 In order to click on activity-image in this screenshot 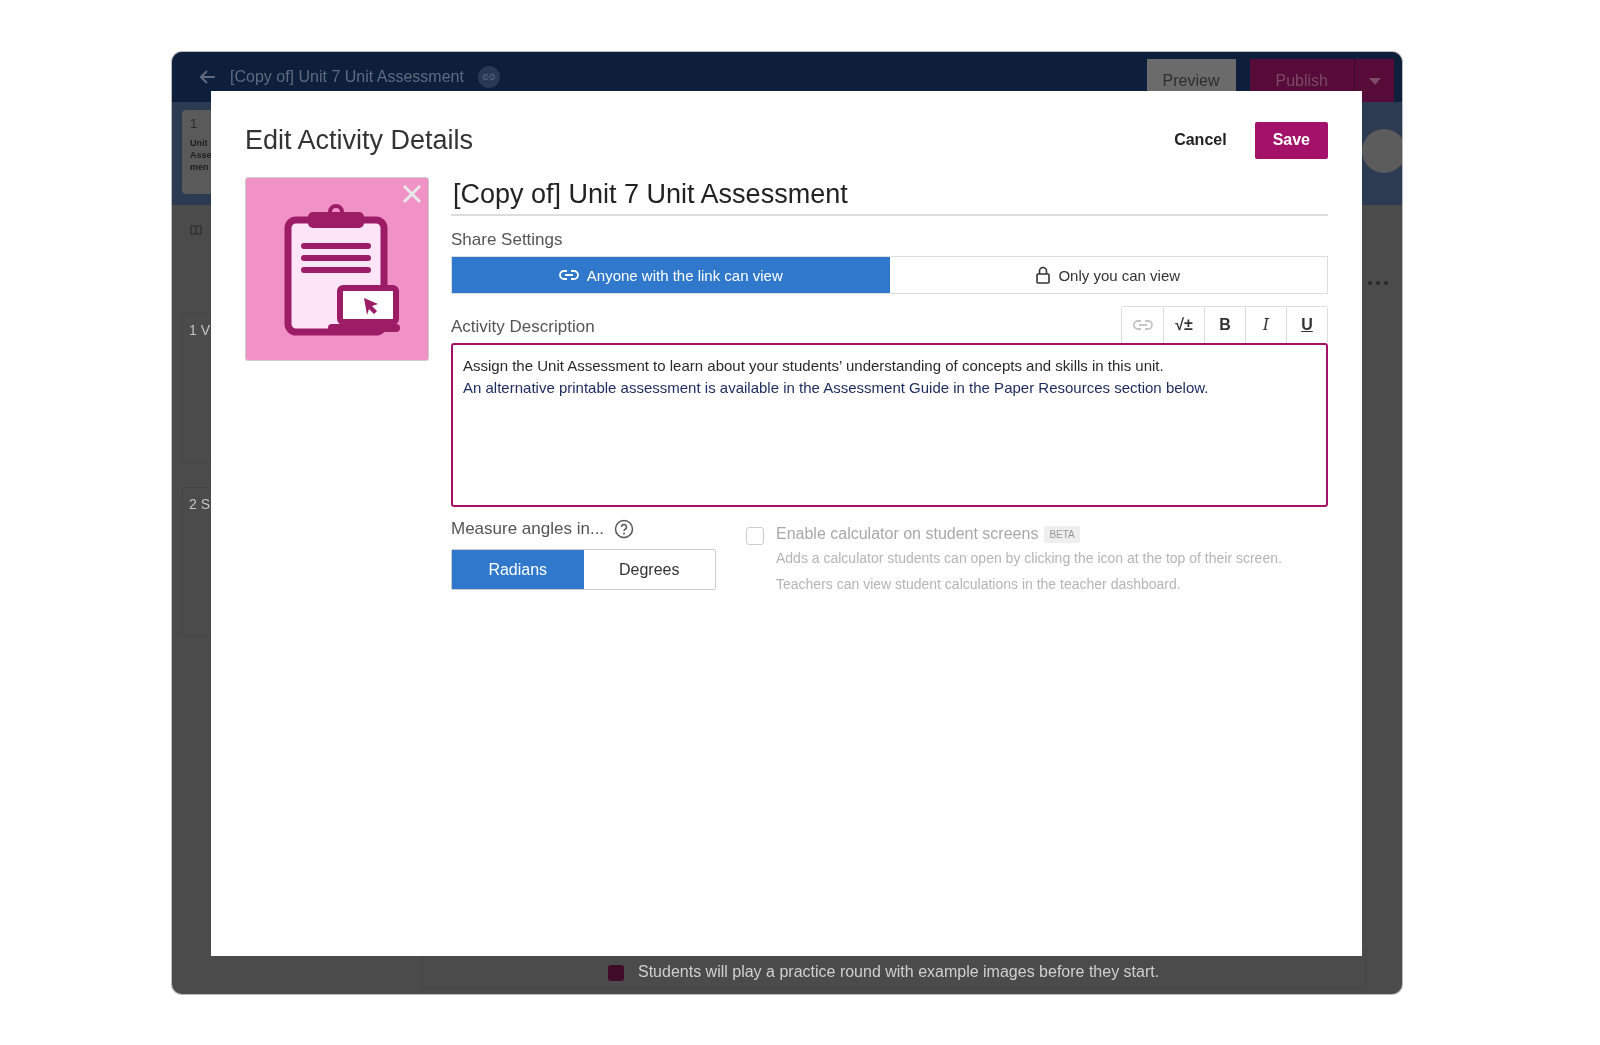, I will do `click(337, 269)`.